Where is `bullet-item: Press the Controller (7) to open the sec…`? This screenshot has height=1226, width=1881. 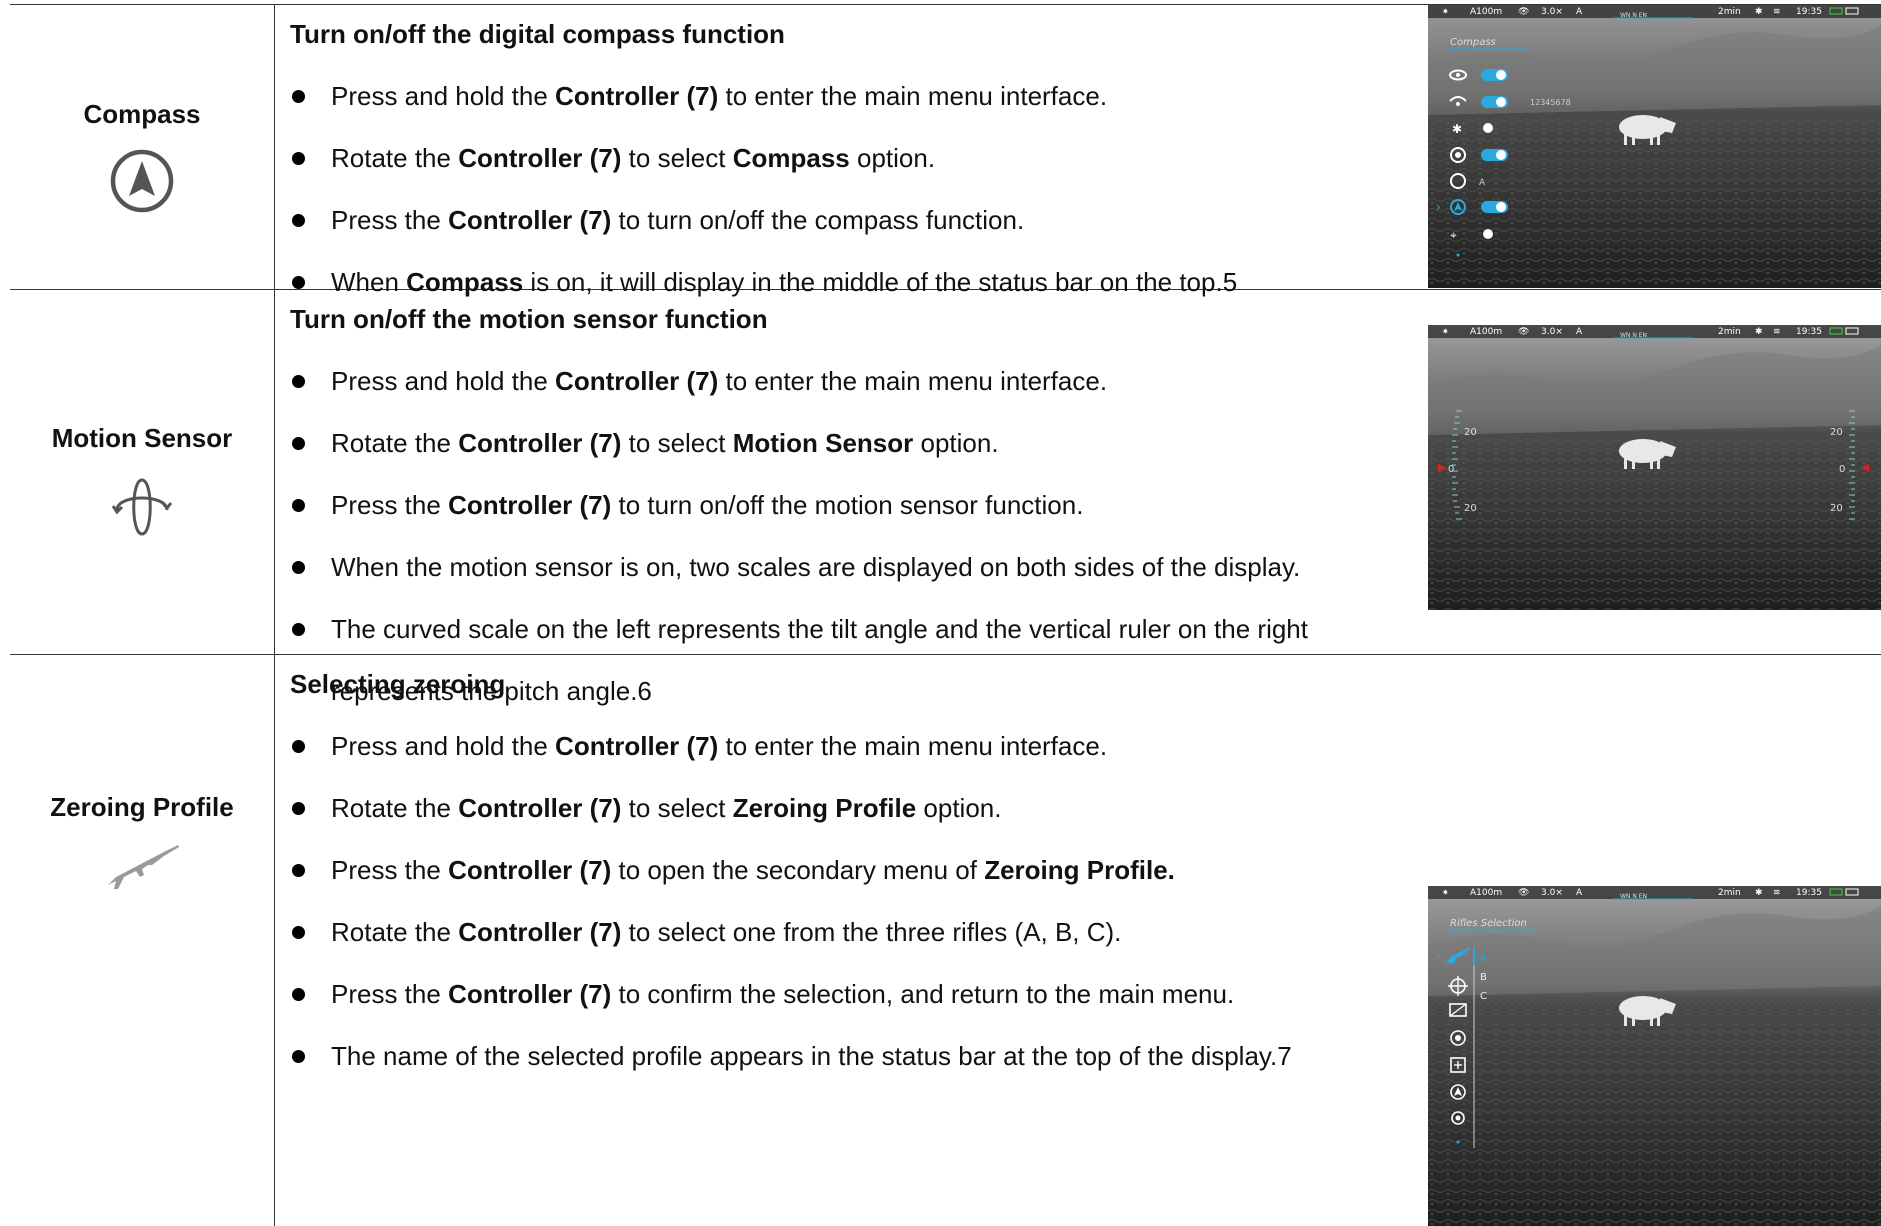
bullet-item: Press the Controller (7) to open the sec… is located at coordinates (855, 885).